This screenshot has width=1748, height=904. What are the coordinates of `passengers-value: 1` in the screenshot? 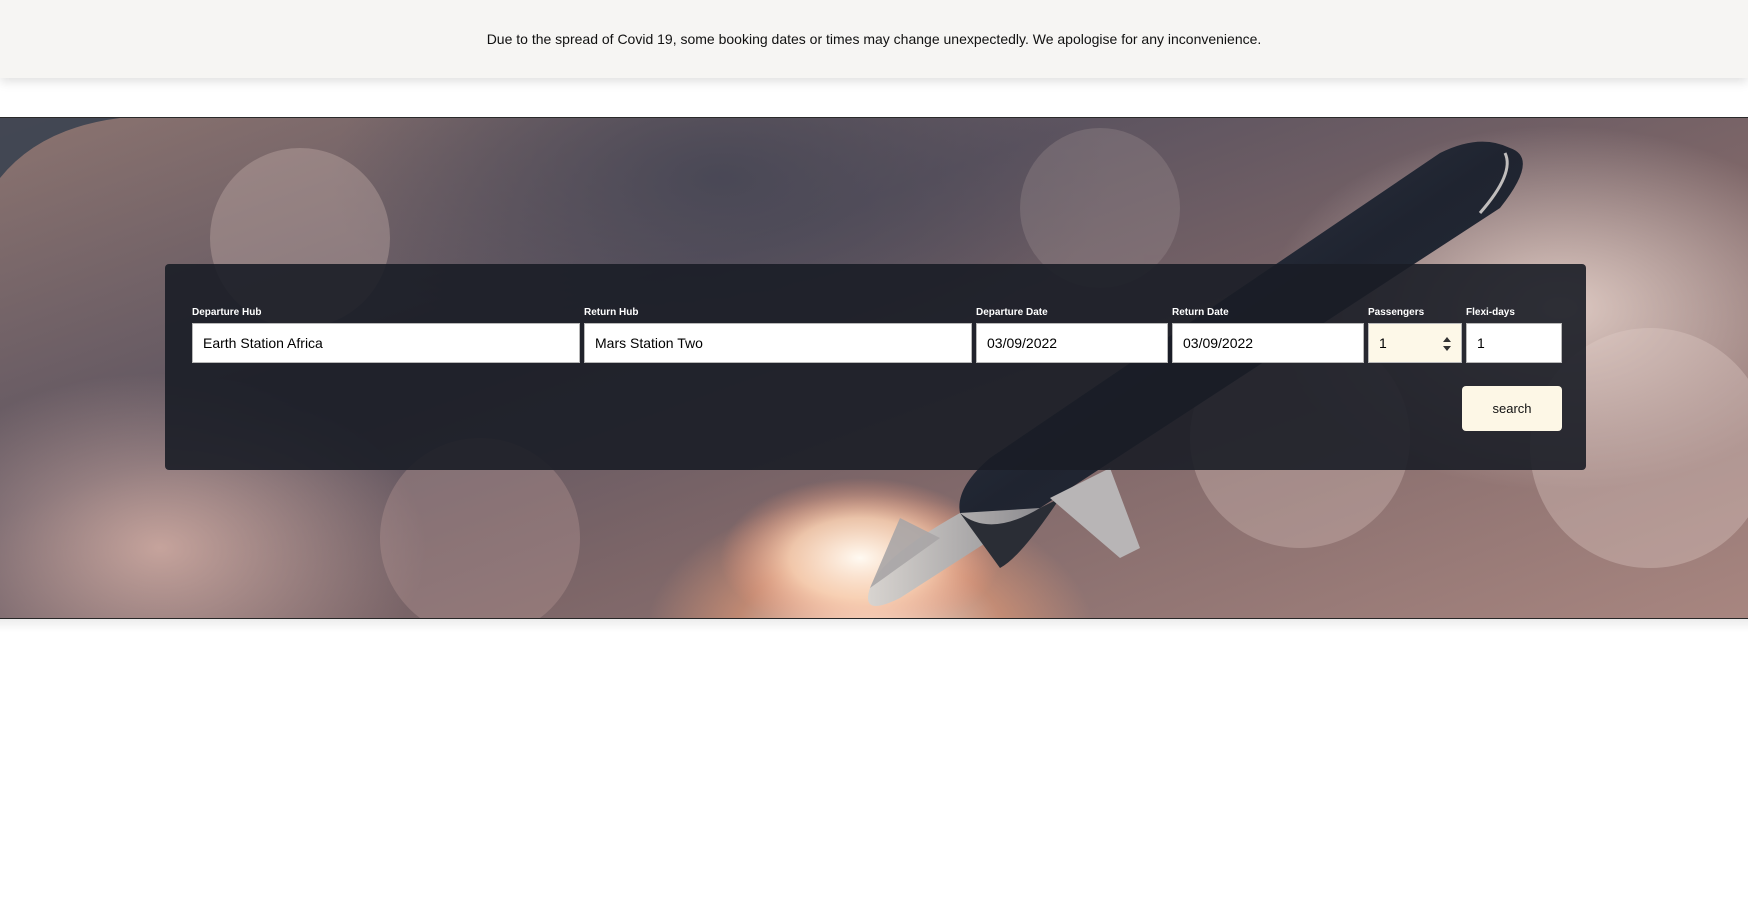 It's located at (1383, 343).